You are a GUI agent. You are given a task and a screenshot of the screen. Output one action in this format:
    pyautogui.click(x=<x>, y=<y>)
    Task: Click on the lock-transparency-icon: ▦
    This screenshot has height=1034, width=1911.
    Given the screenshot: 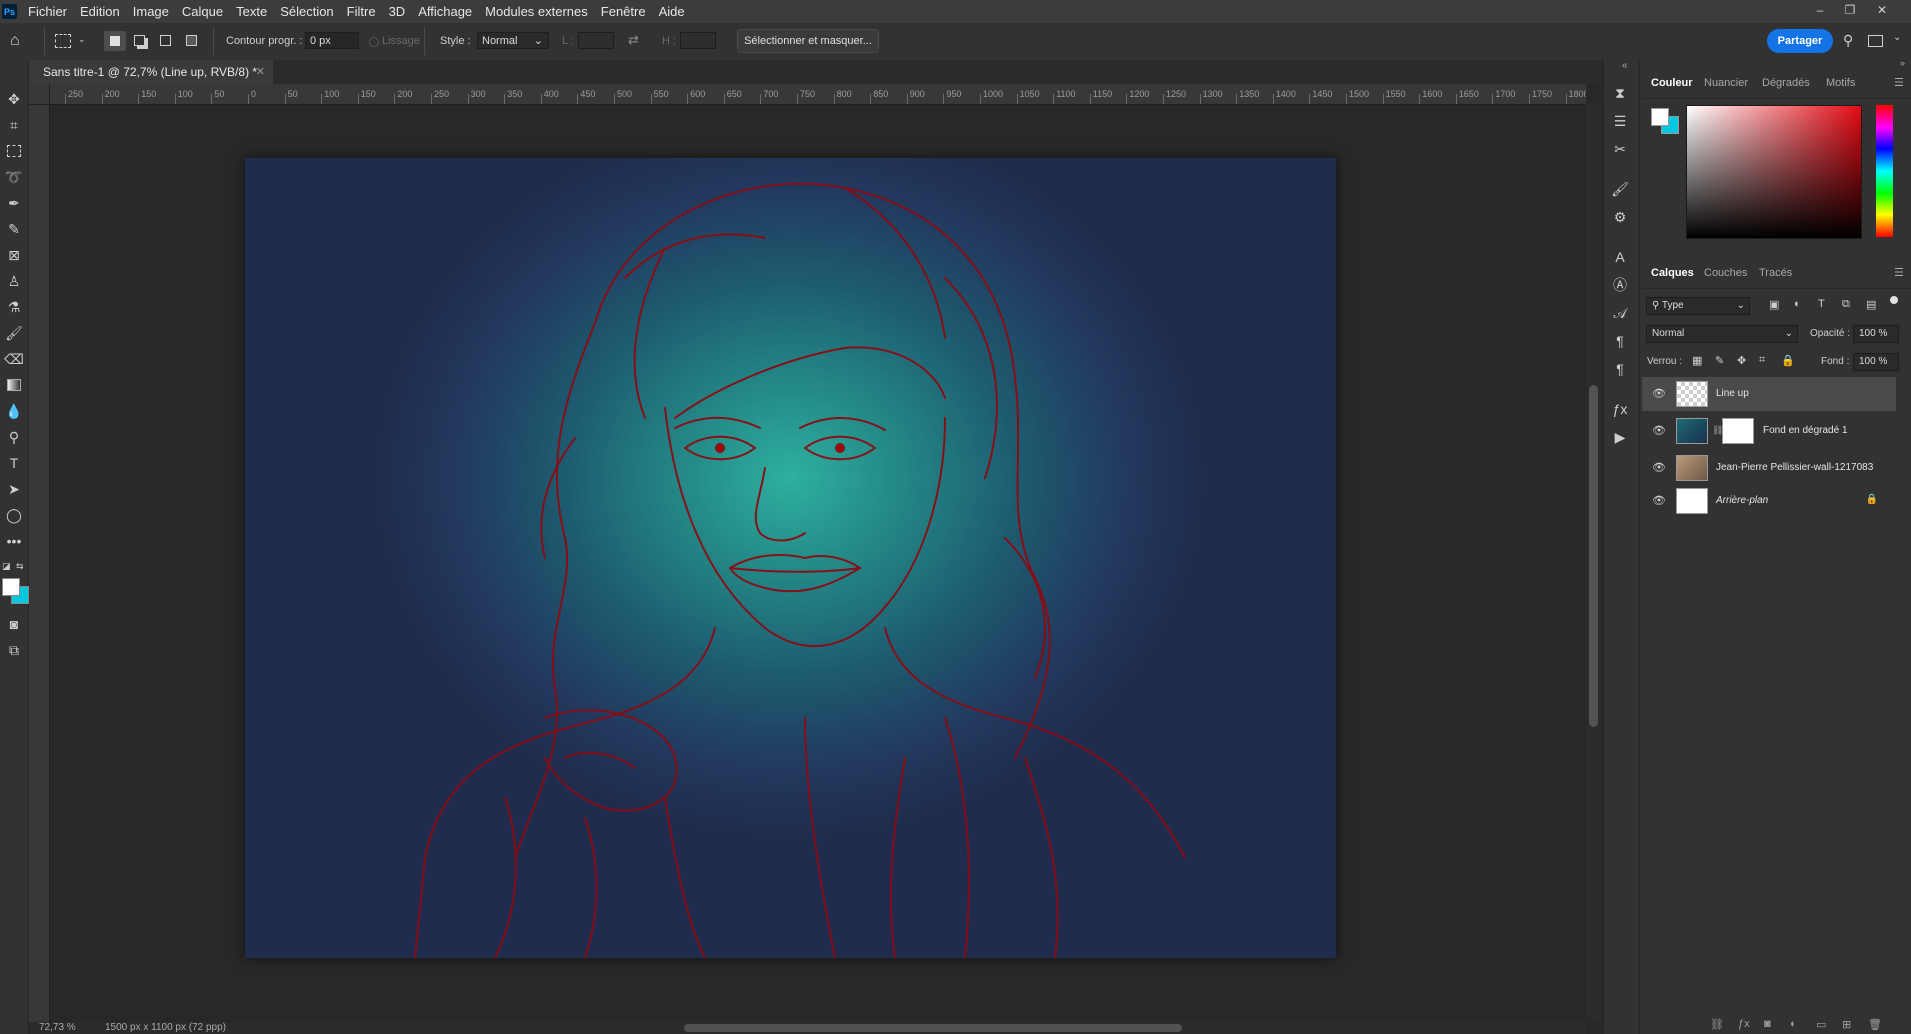 What is the action you would take?
    pyautogui.click(x=1697, y=360)
    